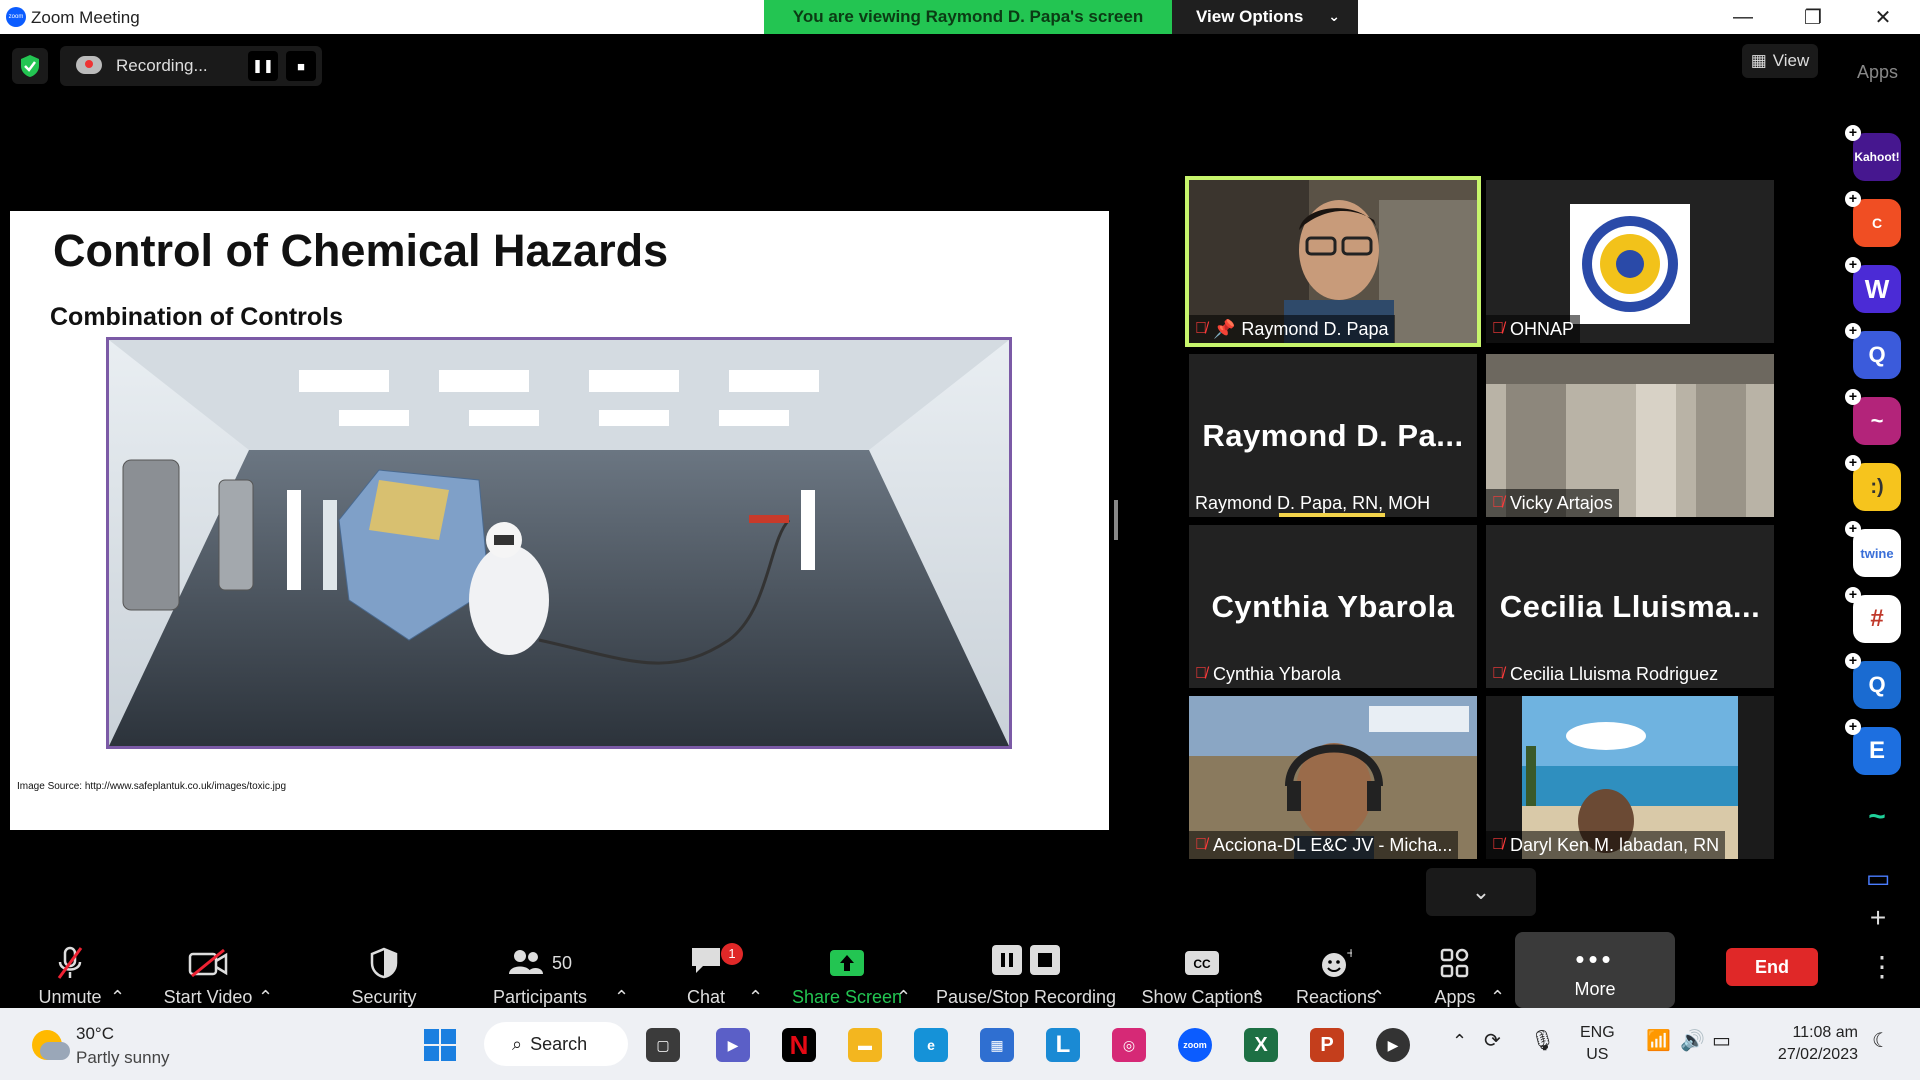  I want to click on teams-chat-icon: ▶, so click(733, 1045).